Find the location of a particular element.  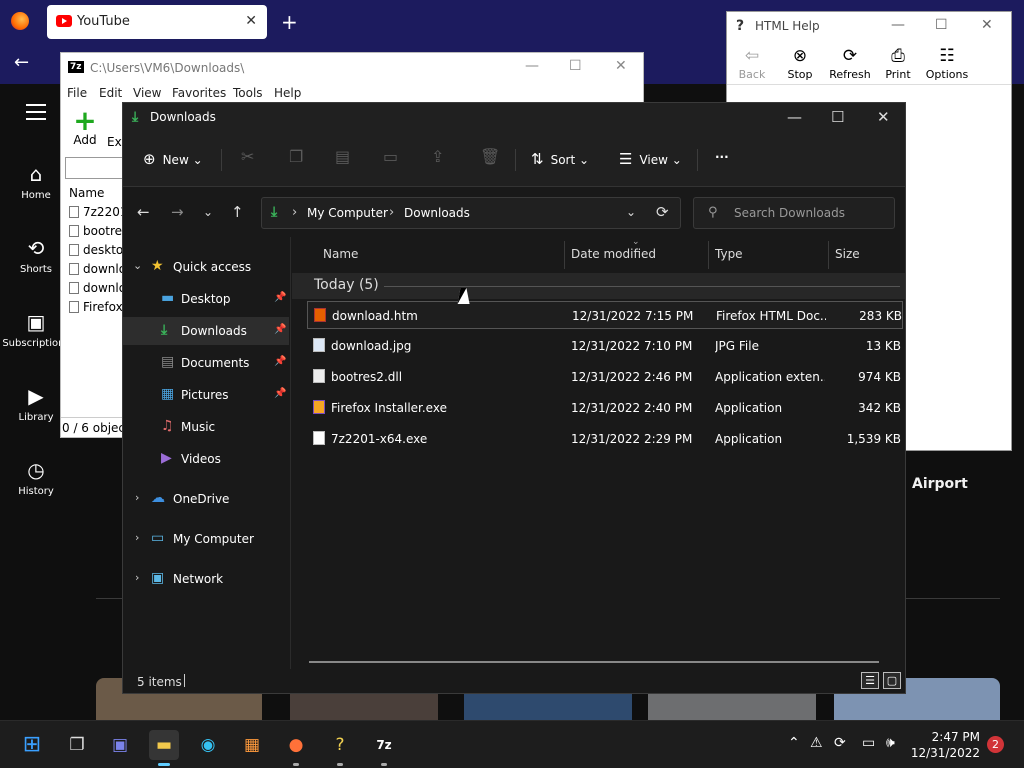

menu-edit: Edit is located at coordinates (110, 93).